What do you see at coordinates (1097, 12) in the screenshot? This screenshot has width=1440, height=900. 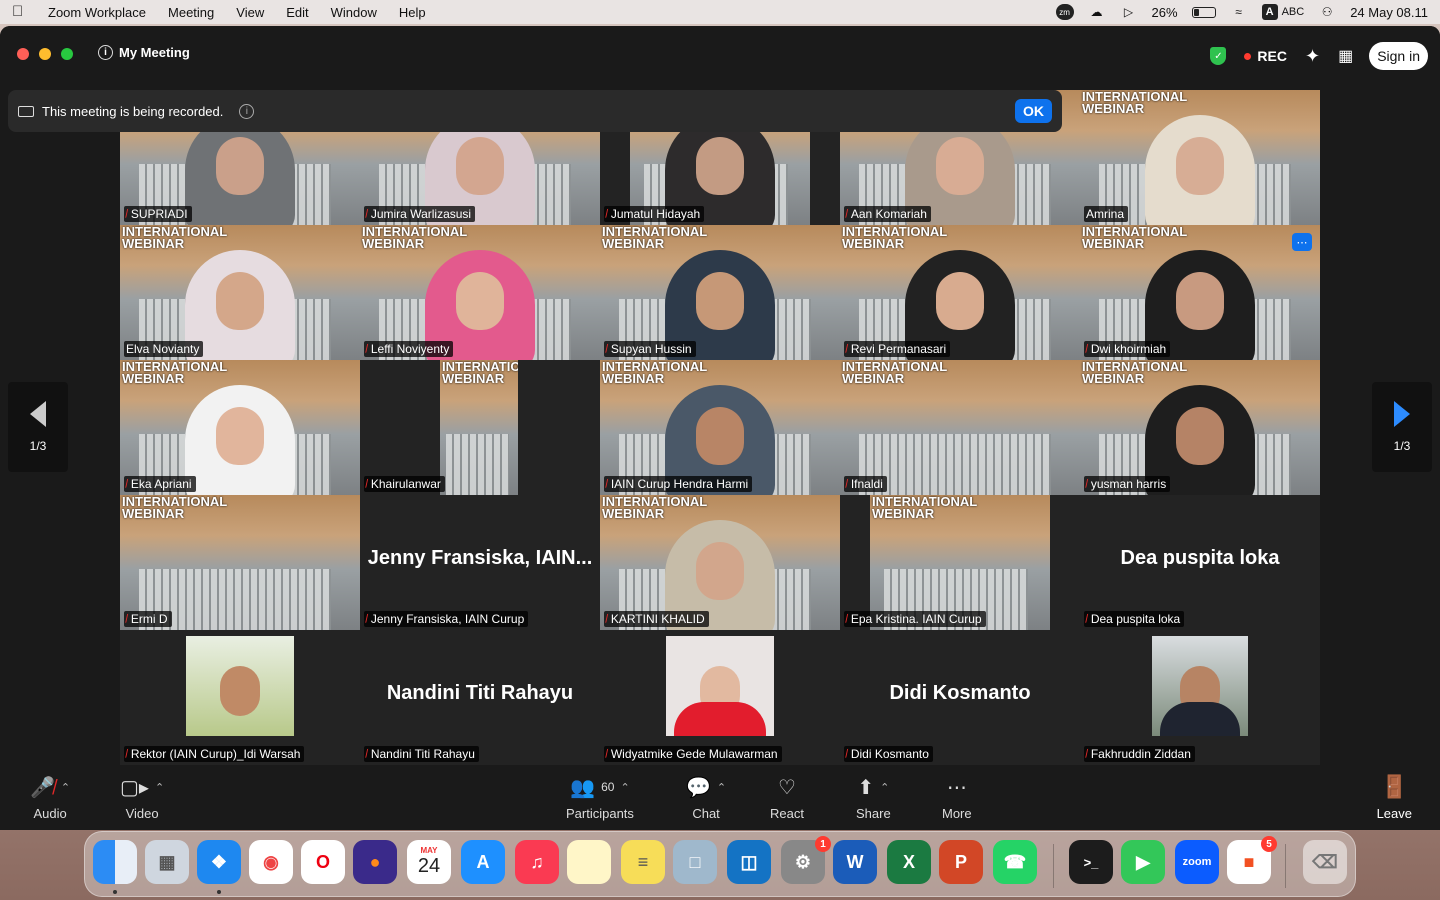 I see `creative-cloud-icon: ☁` at bounding box center [1097, 12].